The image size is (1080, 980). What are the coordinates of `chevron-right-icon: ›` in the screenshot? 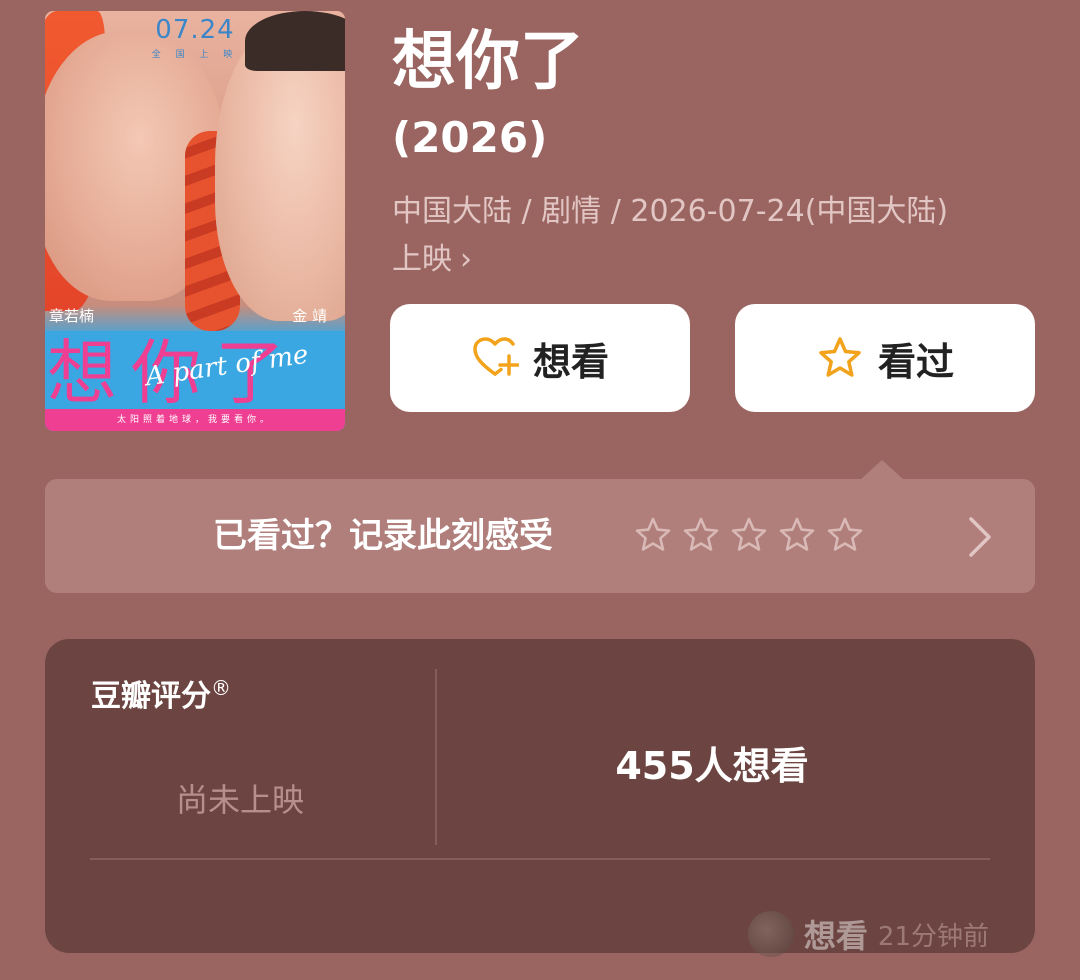 It's located at (466, 259).